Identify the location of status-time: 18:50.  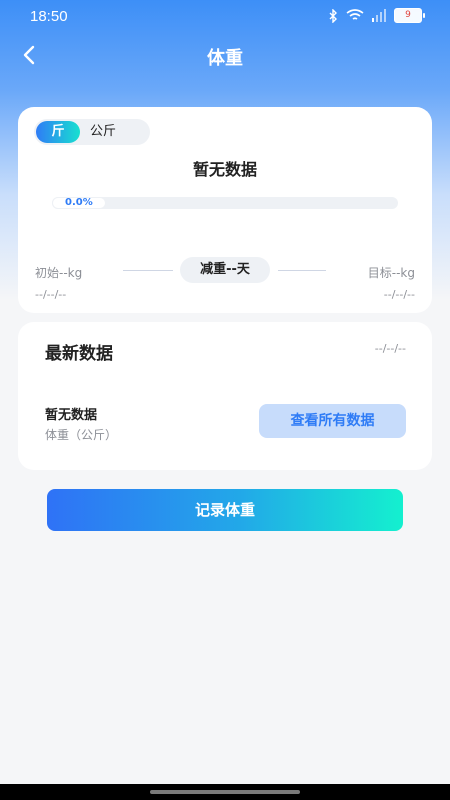
(49, 16).